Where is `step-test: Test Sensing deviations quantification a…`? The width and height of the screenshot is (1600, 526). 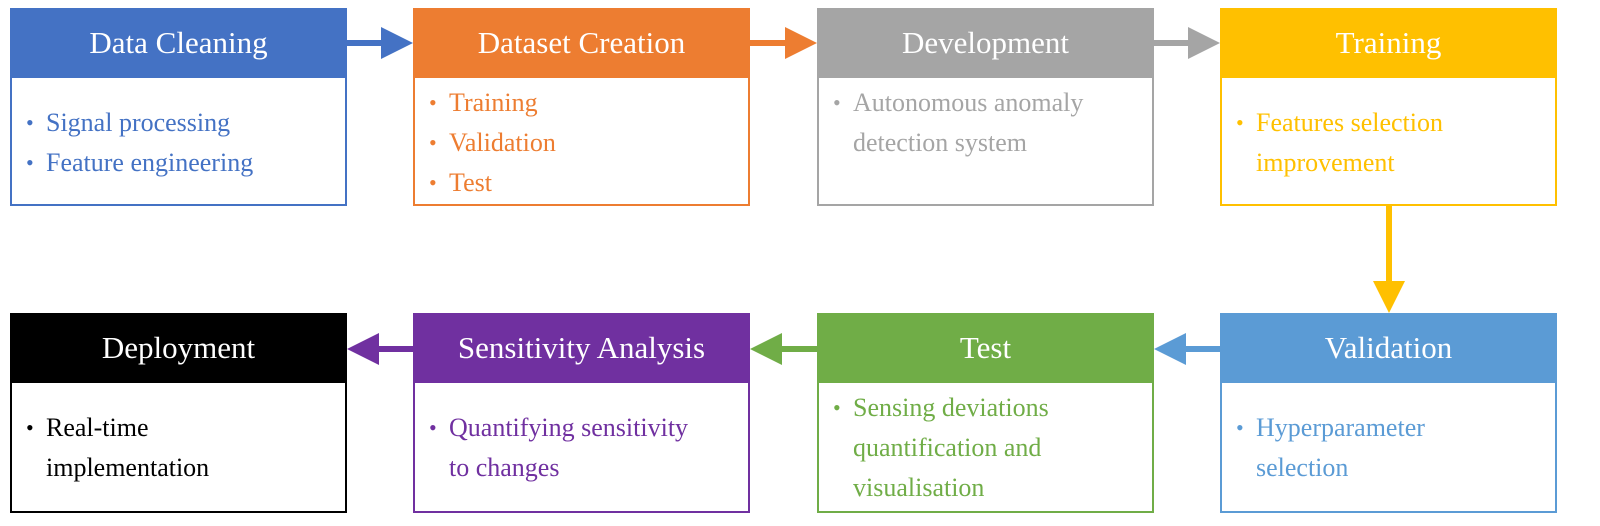
step-test: Test Sensing deviations quantification a… is located at coordinates (985, 413).